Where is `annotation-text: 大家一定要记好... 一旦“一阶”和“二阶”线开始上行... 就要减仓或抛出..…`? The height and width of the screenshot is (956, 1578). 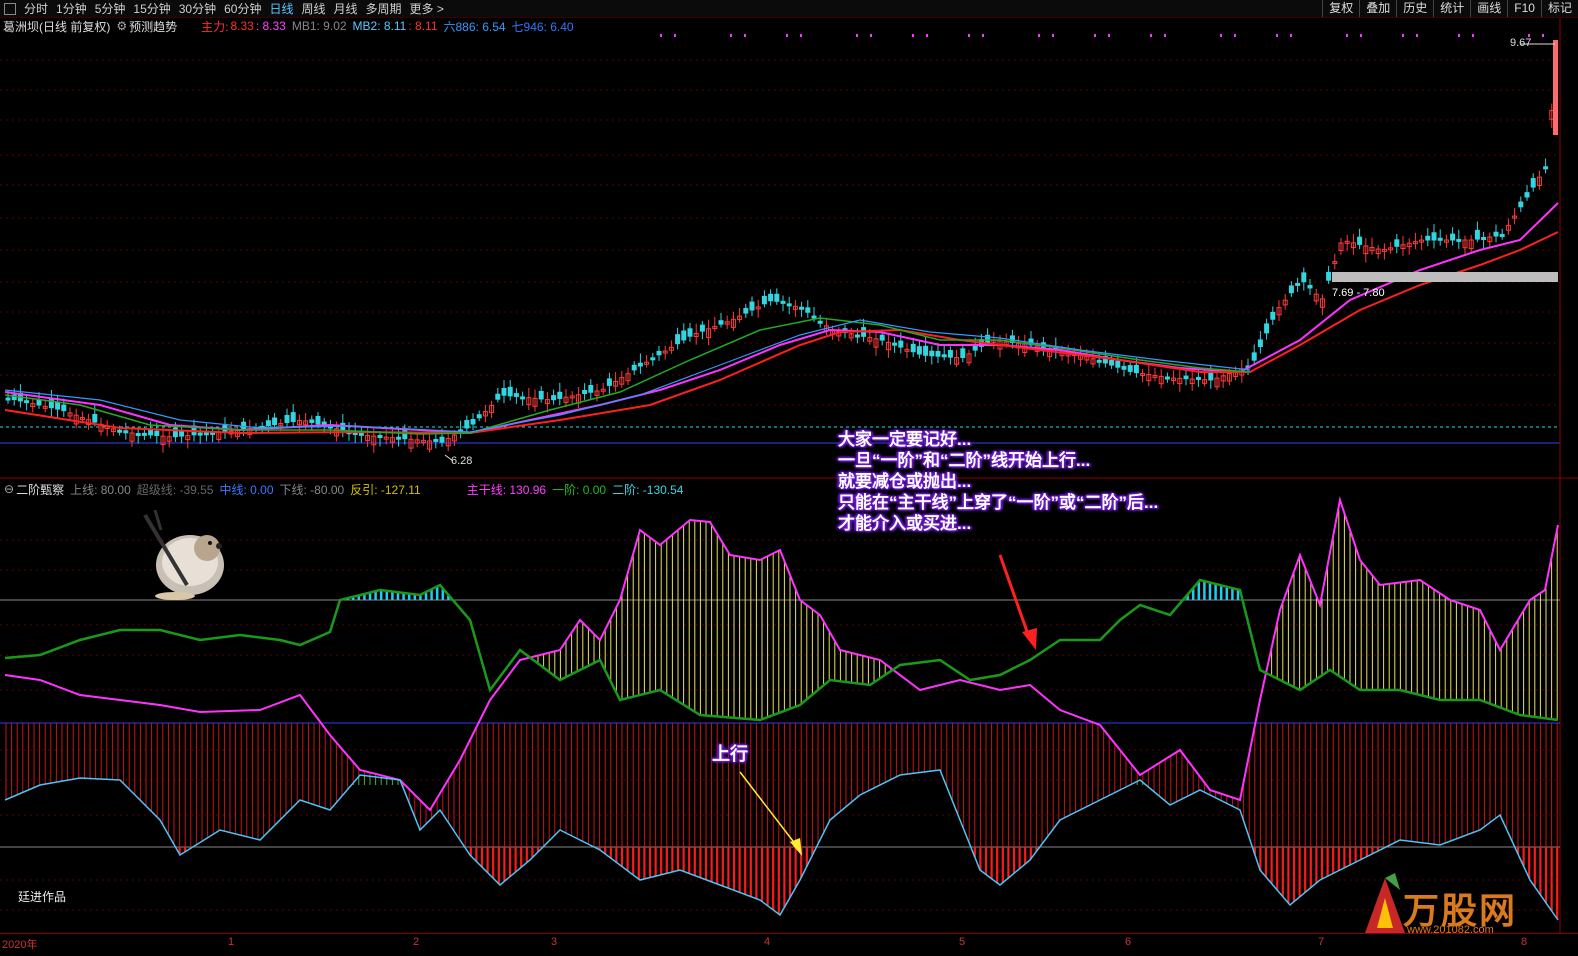
annotation-text: 大家一定要记好... 一旦“一阶”和“二阶”线开始上行... 就要减仓或抛出..… is located at coordinates (998, 481).